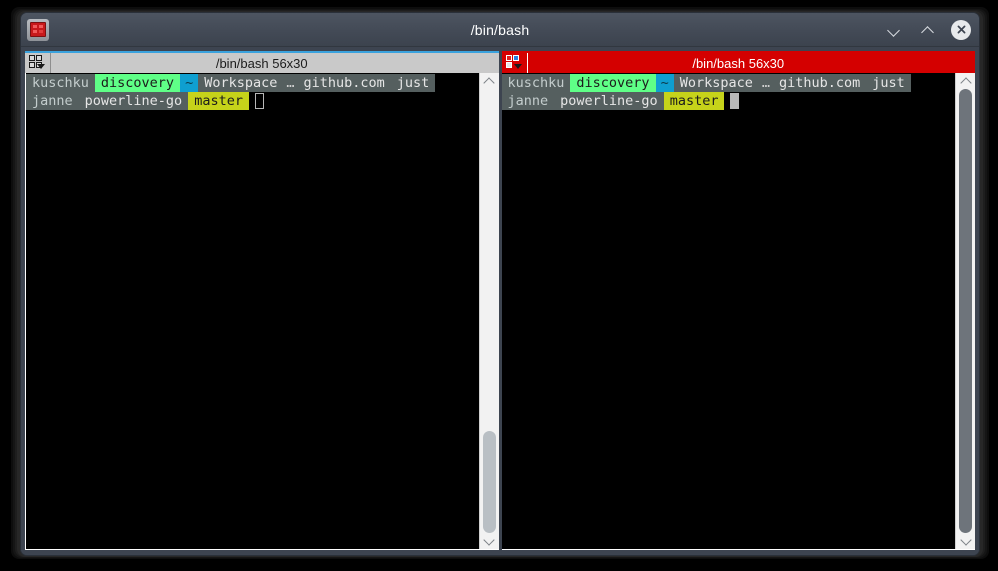 The image size is (998, 571). I want to click on close-button, so click(961, 29).